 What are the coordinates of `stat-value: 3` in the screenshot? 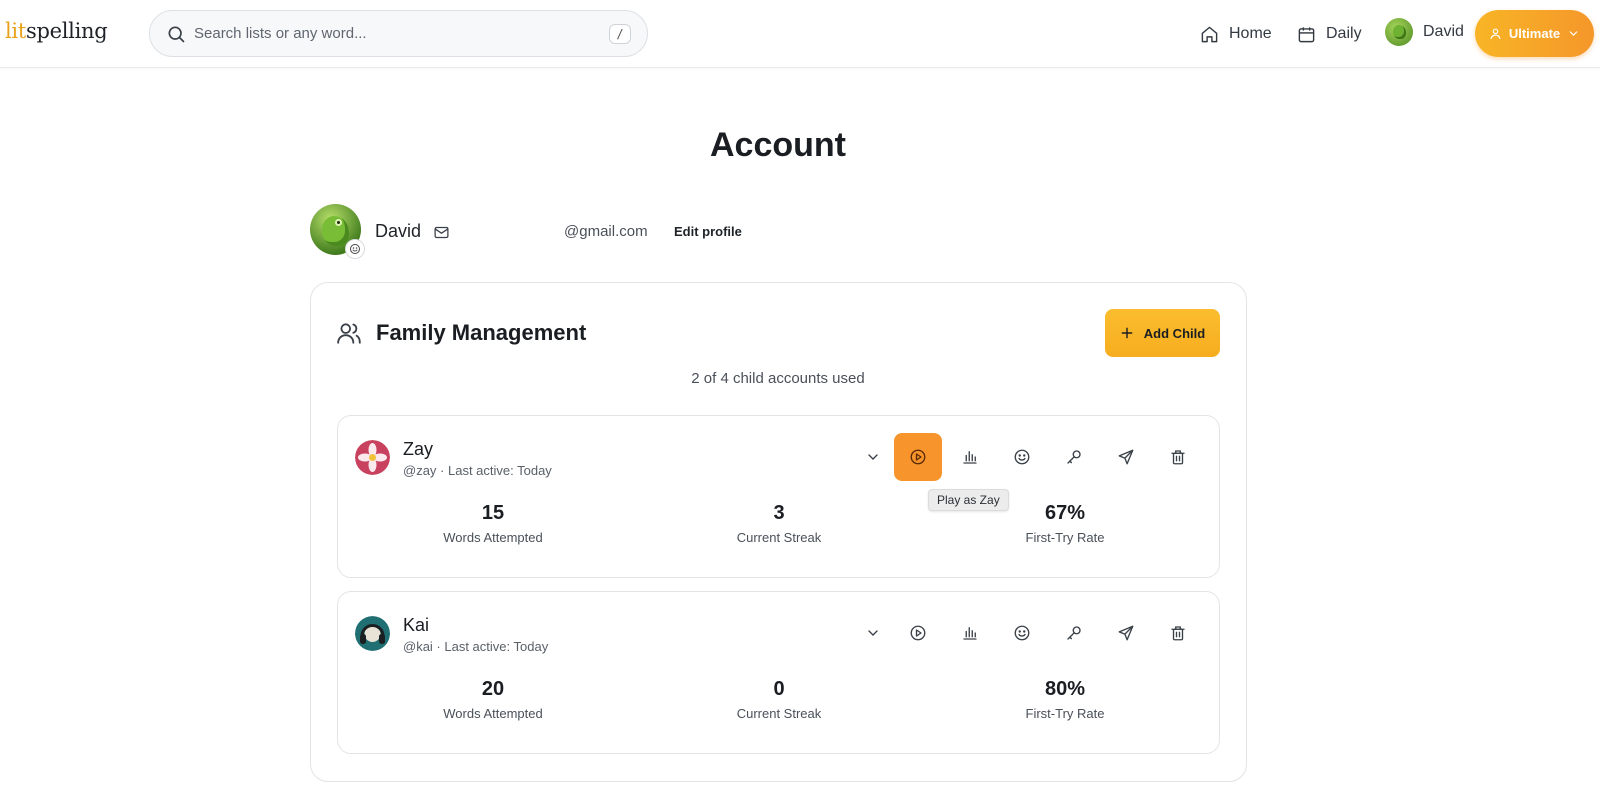 It's located at (779, 513).